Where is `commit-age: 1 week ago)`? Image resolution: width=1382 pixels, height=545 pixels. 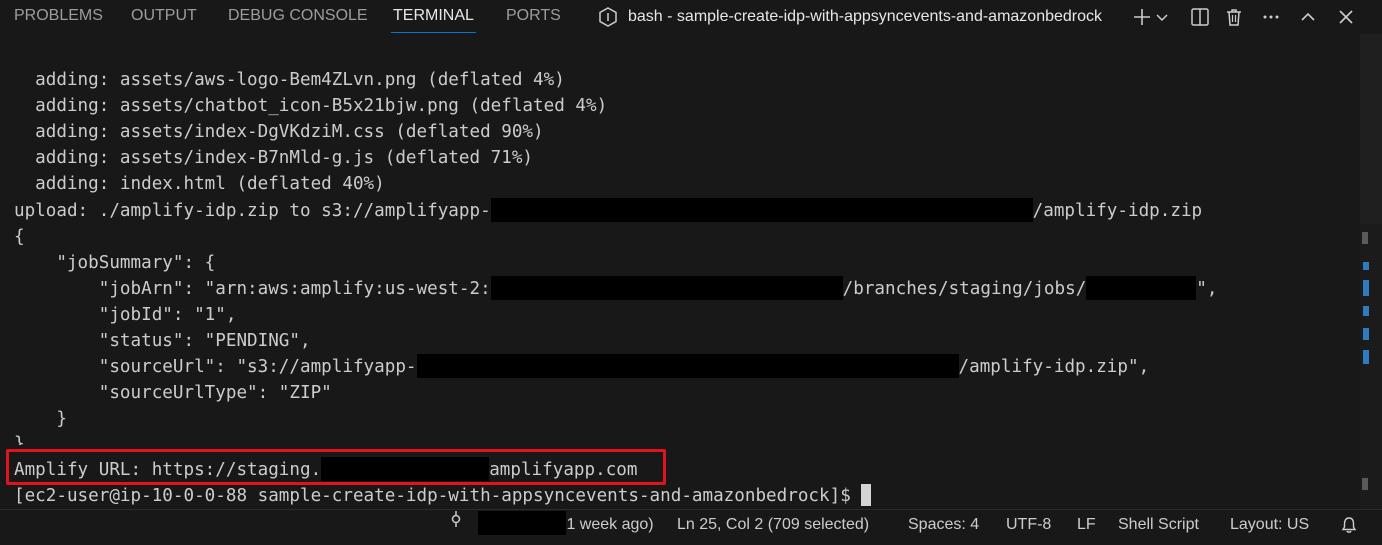
commit-age: 1 week ago) is located at coordinates (610, 524).